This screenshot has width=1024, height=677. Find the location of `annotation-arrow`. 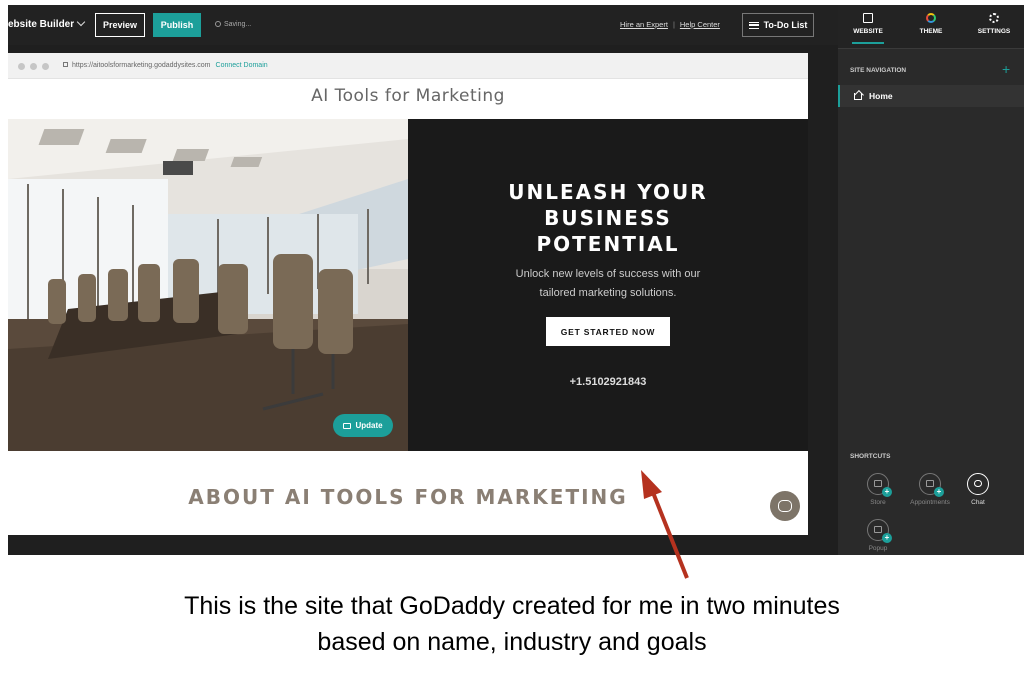

annotation-arrow is located at coordinates (665, 524).